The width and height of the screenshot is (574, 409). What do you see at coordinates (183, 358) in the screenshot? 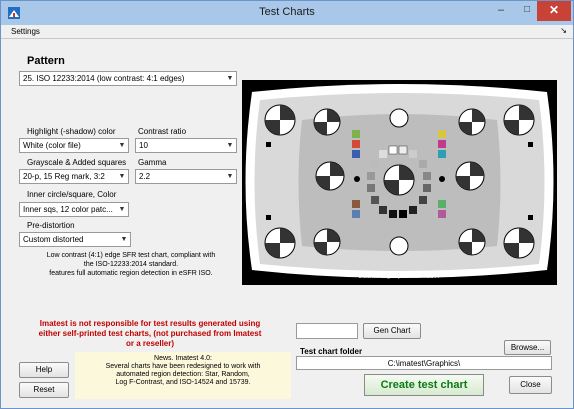
I see `news-line: News. Imatest 4.0:` at bounding box center [183, 358].